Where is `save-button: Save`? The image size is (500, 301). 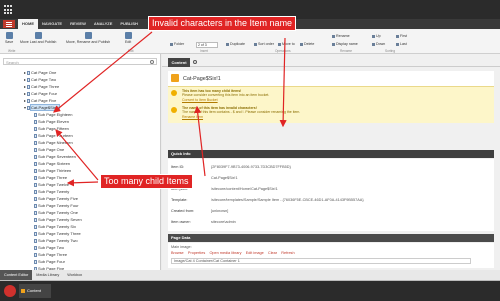 save-button: Save is located at coordinates (9, 38).